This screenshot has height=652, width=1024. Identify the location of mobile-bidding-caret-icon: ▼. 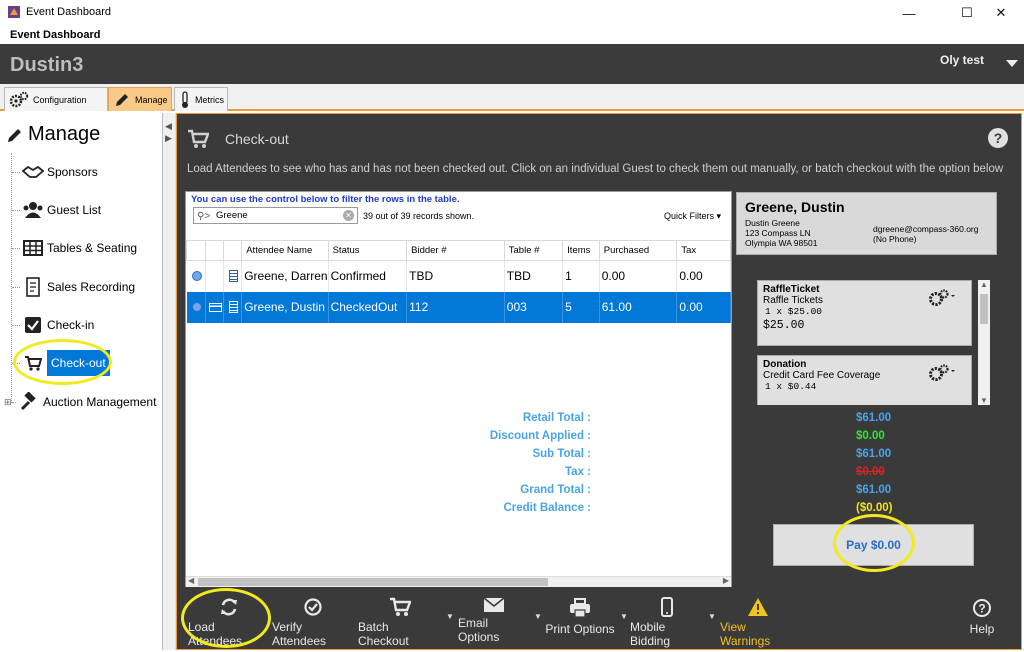
(712, 616).